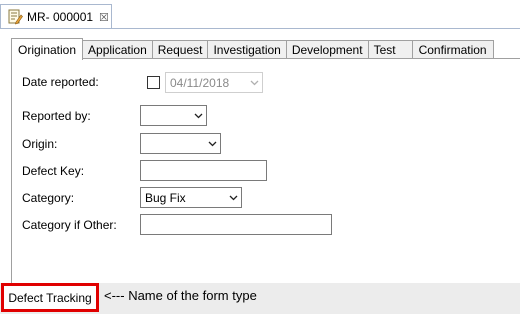 This screenshot has height=314, width=520. I want to click on reported-by-label: Reported by:, so click(56, 116).